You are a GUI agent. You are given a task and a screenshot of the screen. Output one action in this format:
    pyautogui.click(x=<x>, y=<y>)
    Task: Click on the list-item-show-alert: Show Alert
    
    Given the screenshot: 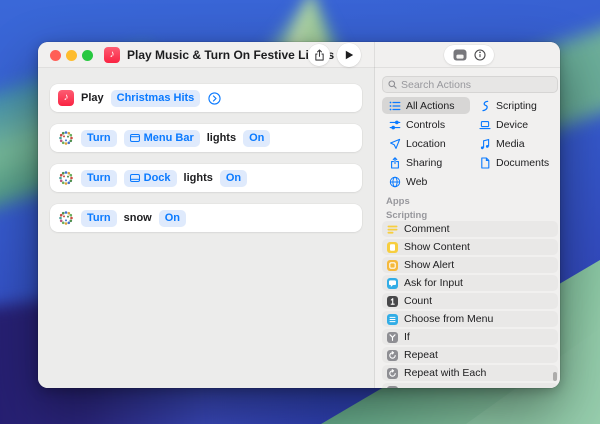 What is the action you would take?
    pyautogui.click(x=470, y=265)
    